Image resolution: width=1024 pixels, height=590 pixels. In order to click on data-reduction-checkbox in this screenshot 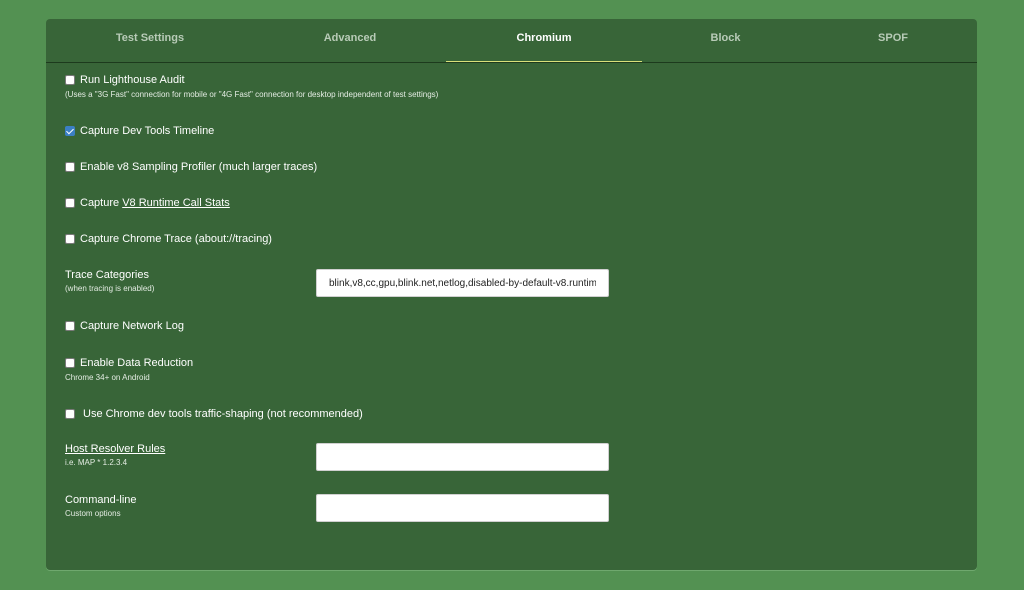, I will do `click(70, 363)`.